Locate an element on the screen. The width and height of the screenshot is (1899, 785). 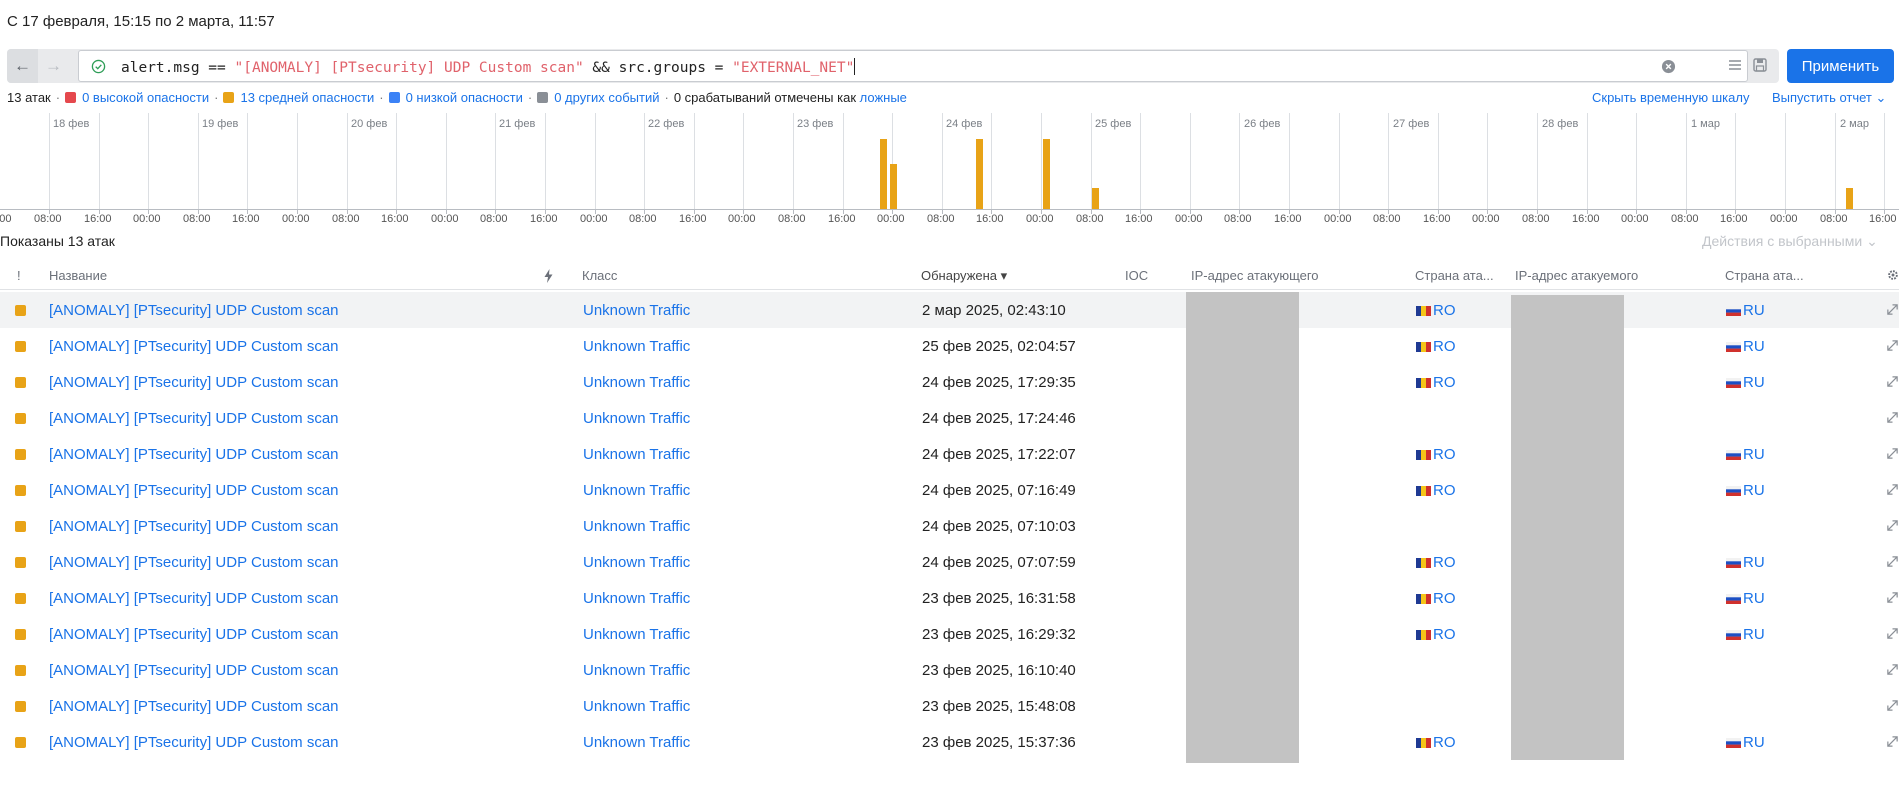
forward-button: → is located at coordinates (53, 66).